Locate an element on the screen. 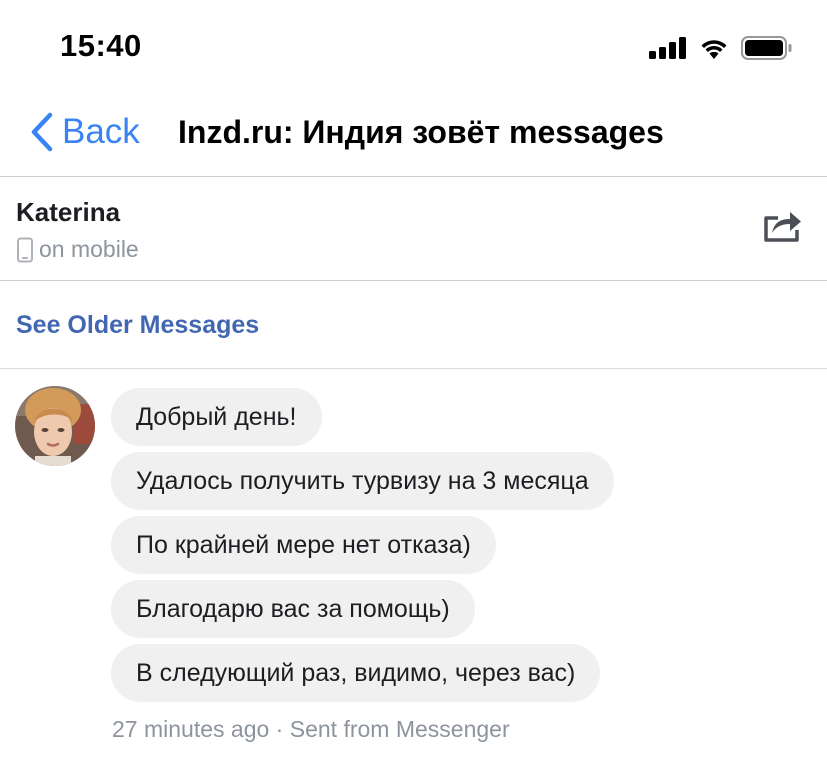 The image size is (827, 762). message-meta: 27 minutes ago · Sent from Messenger is located at coordinates (311, 729).